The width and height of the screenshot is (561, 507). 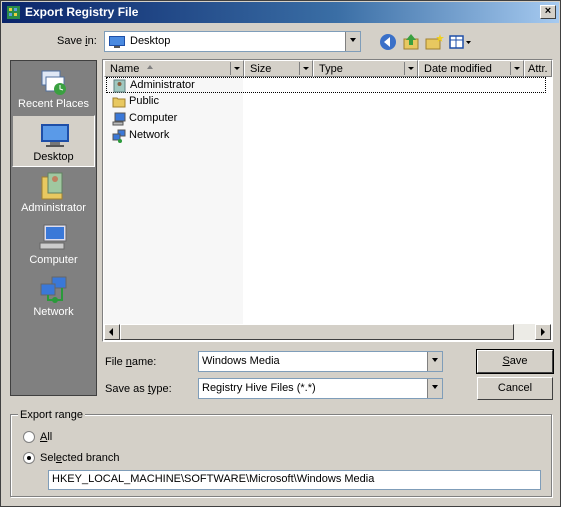 What do you see at coordinates (320, 388) in the screenshot?
I see `save-as-type-dropdown: Registry Hive Files (*.*)` at bounding box center [320, 388].